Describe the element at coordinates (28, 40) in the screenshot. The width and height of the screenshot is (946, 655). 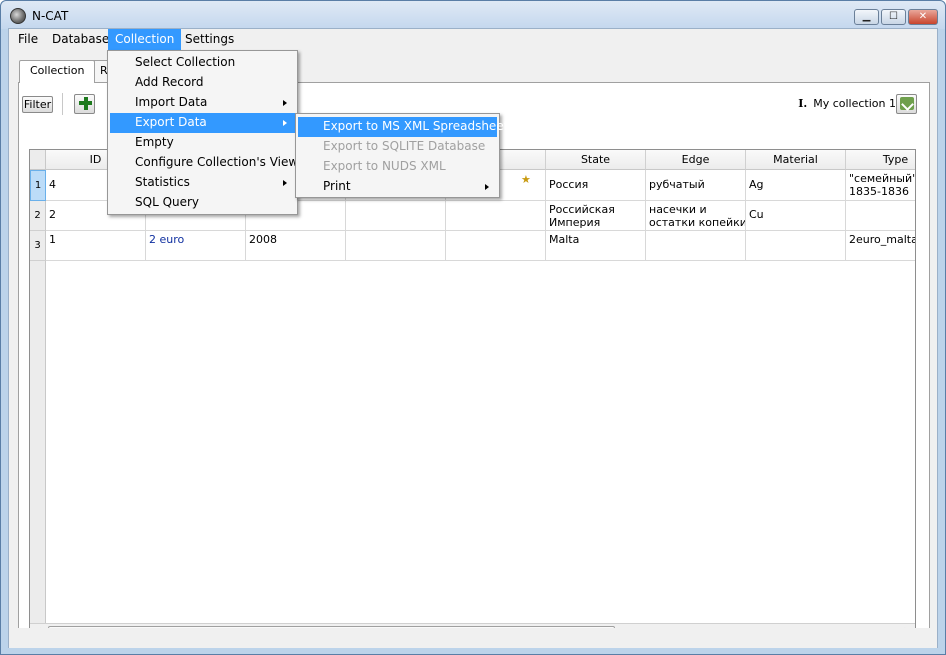
I see `menu-file: File` at that location.